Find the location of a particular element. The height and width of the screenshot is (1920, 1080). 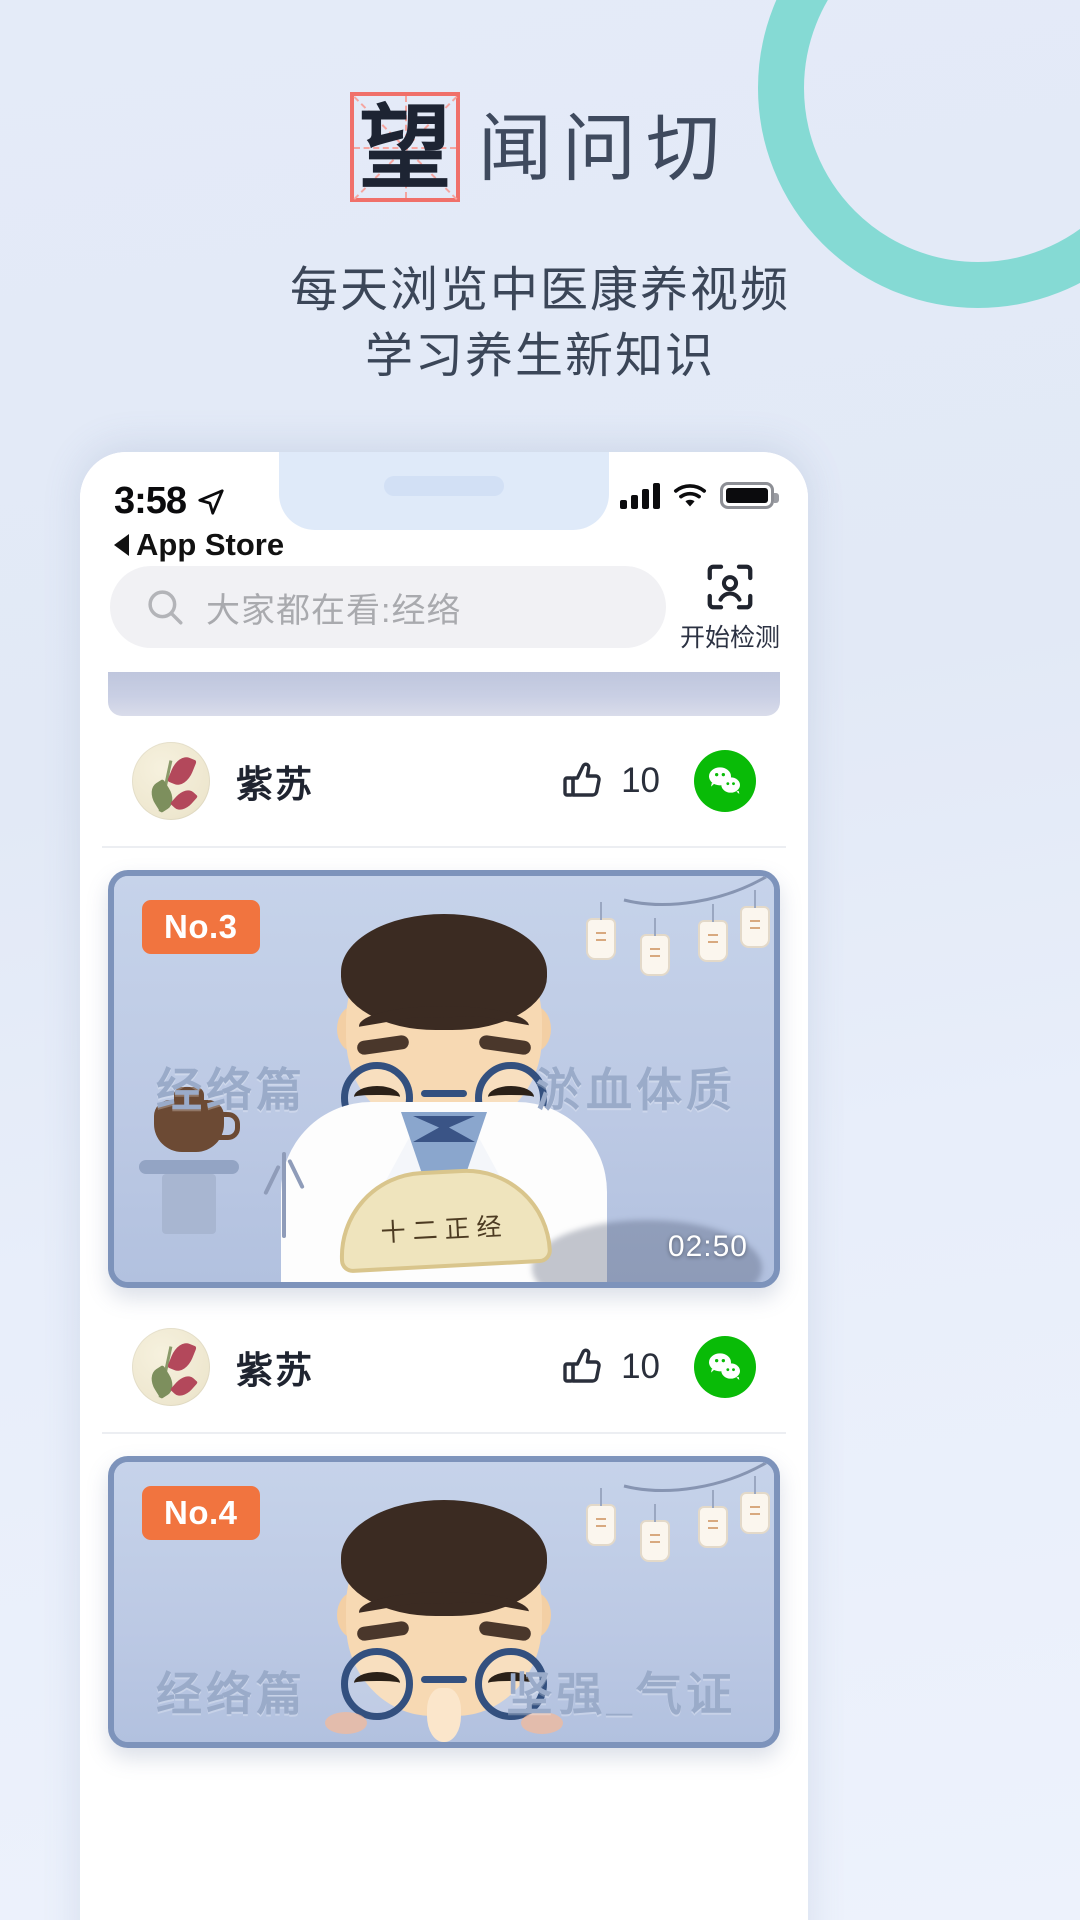

search-icon is located at coordinates (165, 607).